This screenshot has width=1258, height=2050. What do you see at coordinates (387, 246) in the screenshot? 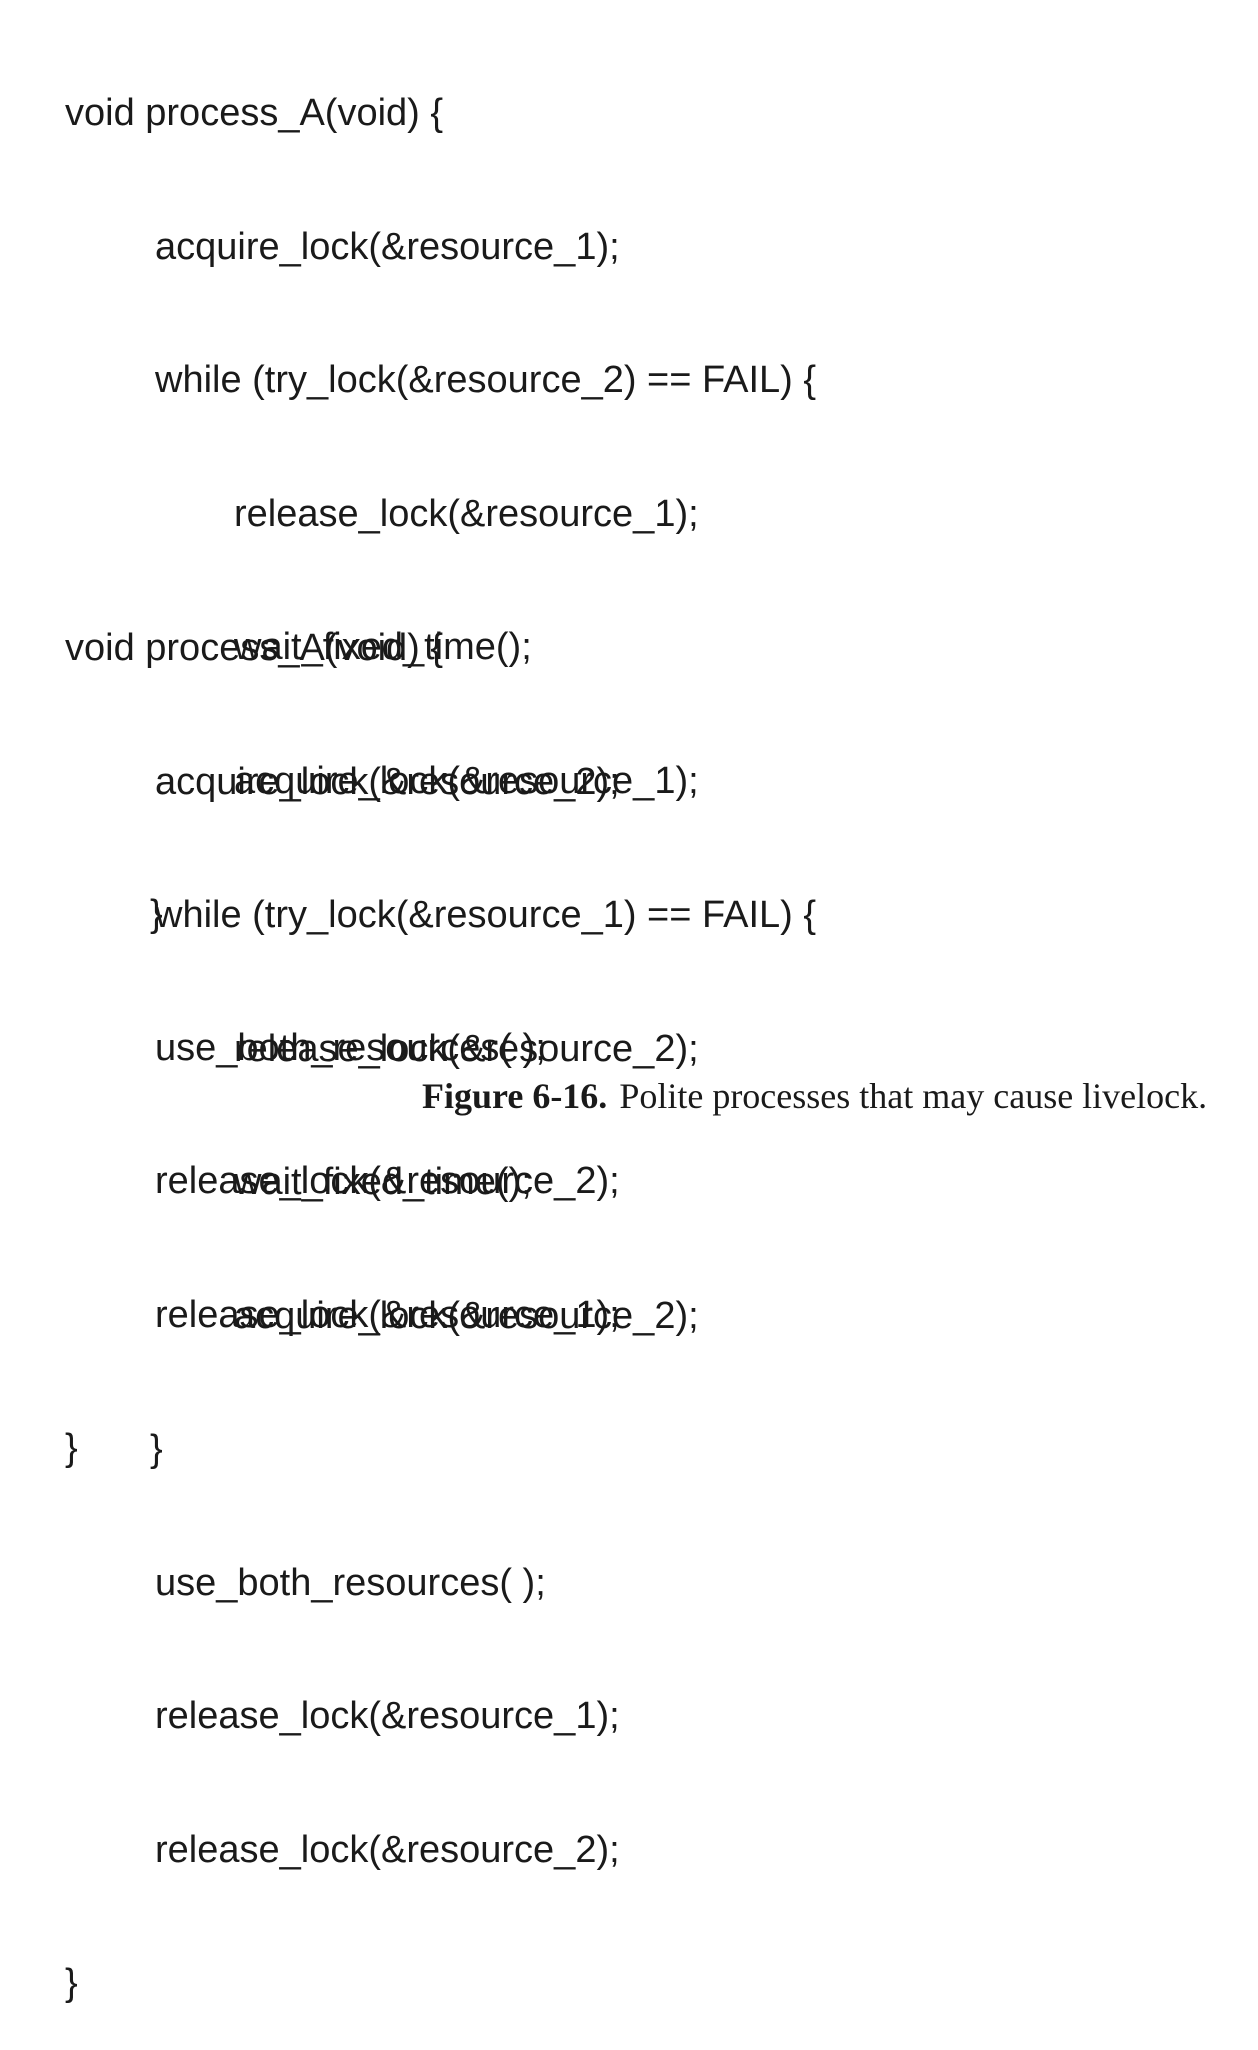
I see `code-line: acquire_lock(&resource_1);` at bounding box center [387, 246].